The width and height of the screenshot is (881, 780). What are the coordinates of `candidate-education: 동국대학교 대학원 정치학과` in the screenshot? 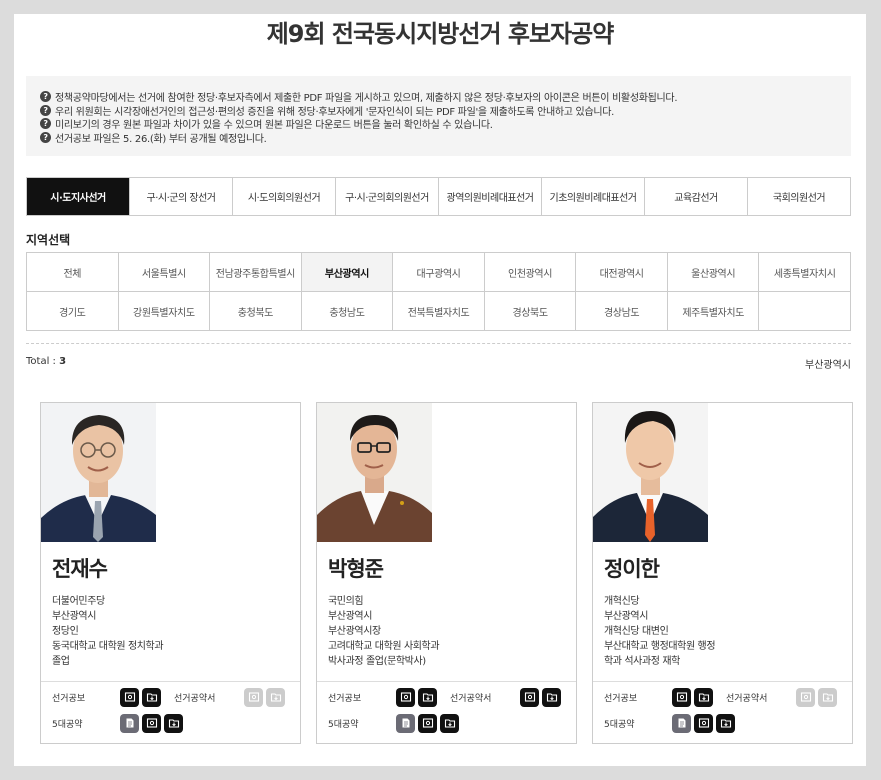 It's located at (108, 646).